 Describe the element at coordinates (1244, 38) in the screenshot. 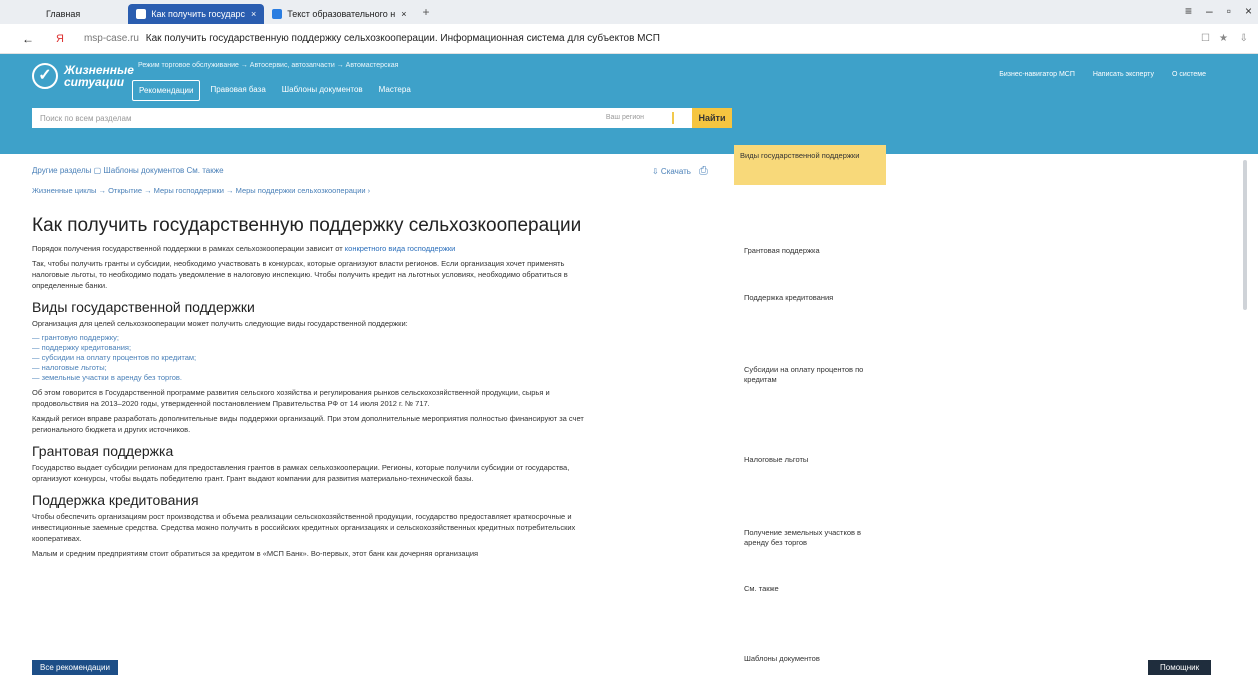

I see `download-icon: ⇩` at that location.